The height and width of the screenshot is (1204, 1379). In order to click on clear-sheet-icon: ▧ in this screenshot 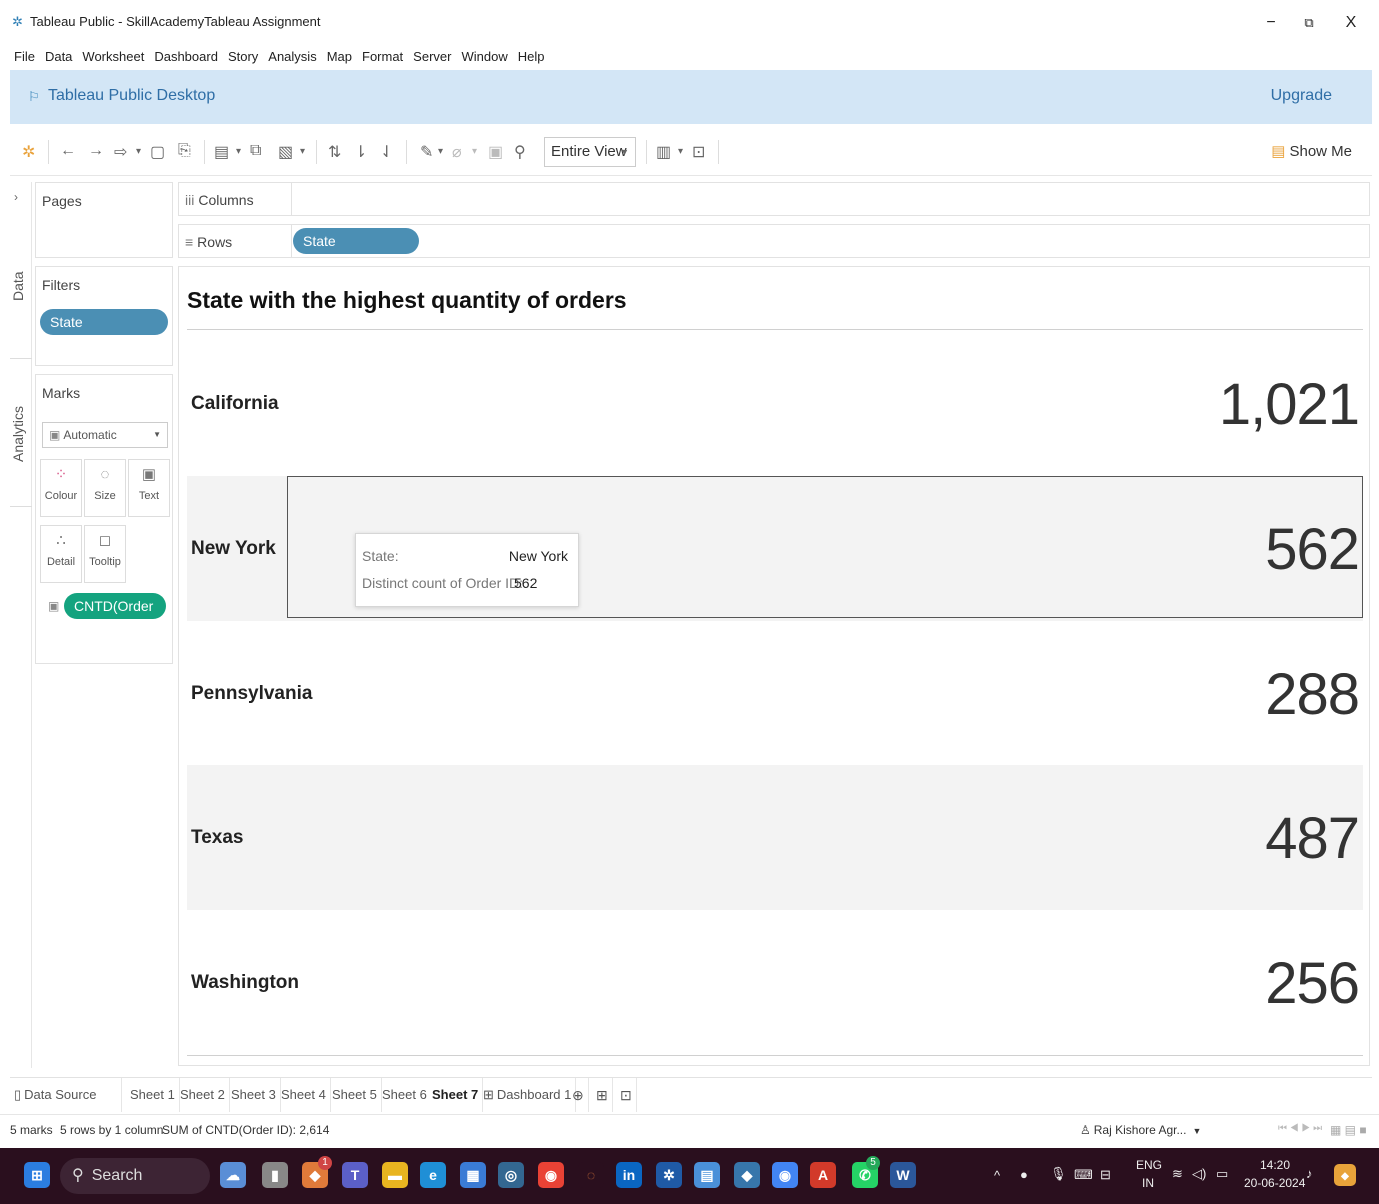, I will do `click(285, 152)`.